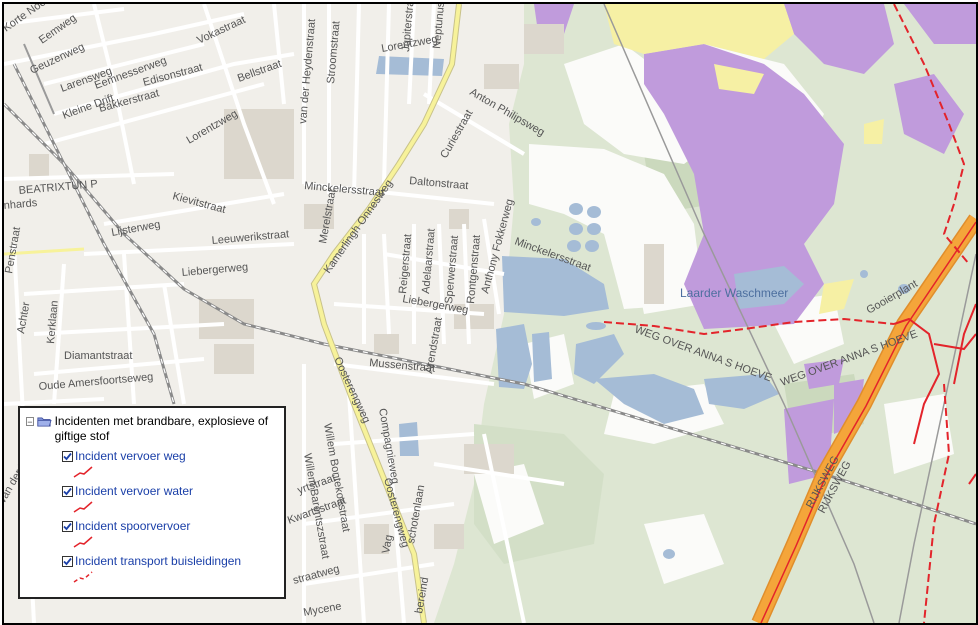  I want to click on street-label: Diamantstraat, so click(98, 356).